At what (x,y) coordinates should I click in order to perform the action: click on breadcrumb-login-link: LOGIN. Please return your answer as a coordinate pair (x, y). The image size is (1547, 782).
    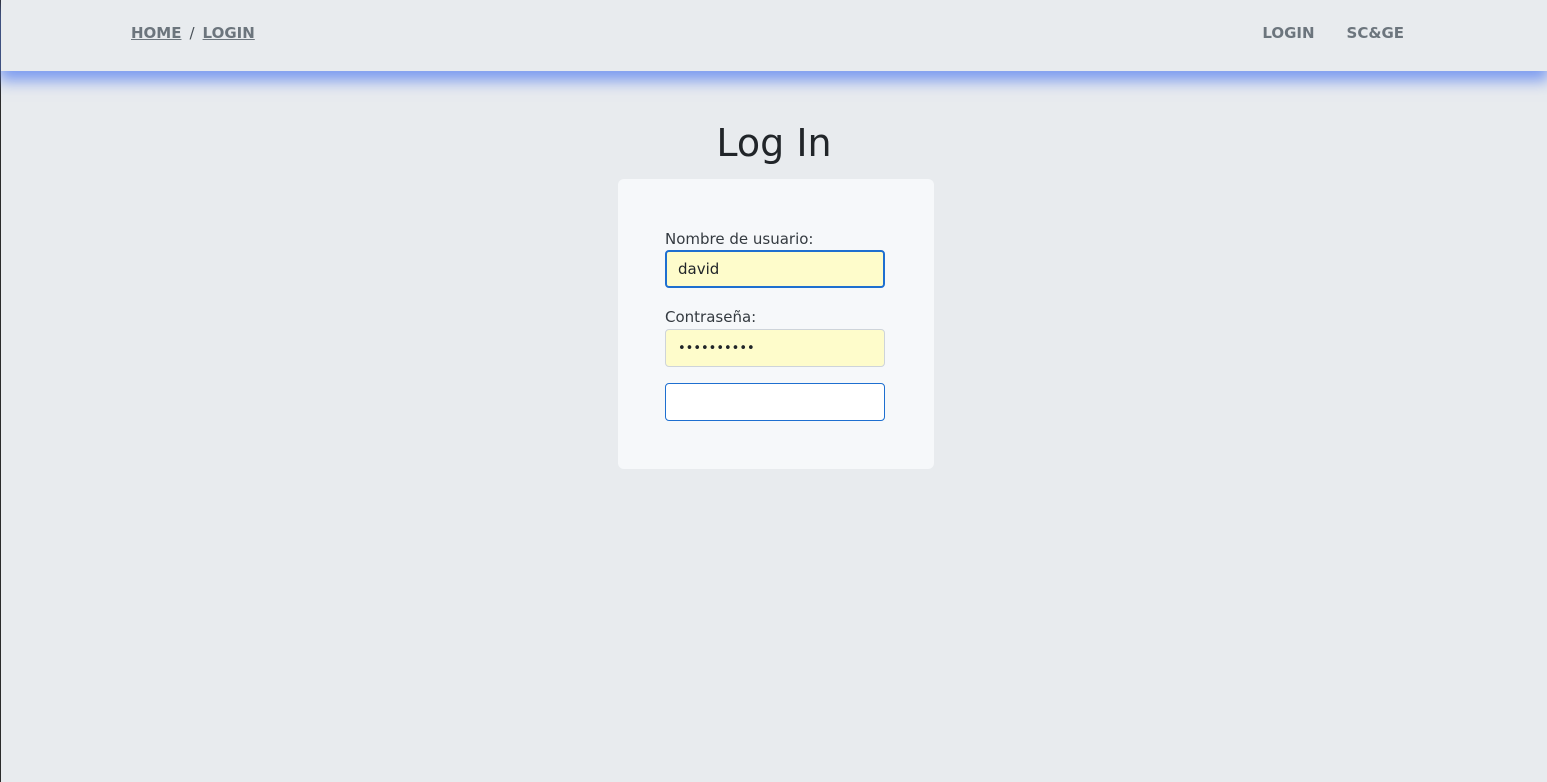
    Looking at the image, I should click on (229, 33).